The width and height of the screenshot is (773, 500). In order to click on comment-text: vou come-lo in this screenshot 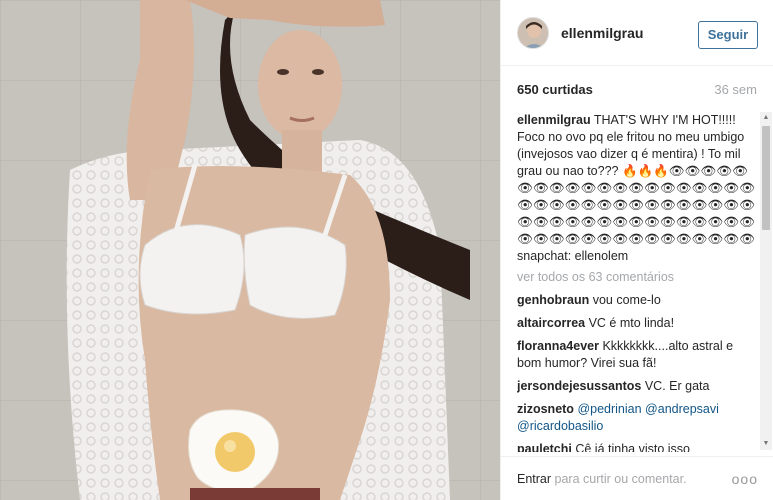, I will do `click(626, 300)`.